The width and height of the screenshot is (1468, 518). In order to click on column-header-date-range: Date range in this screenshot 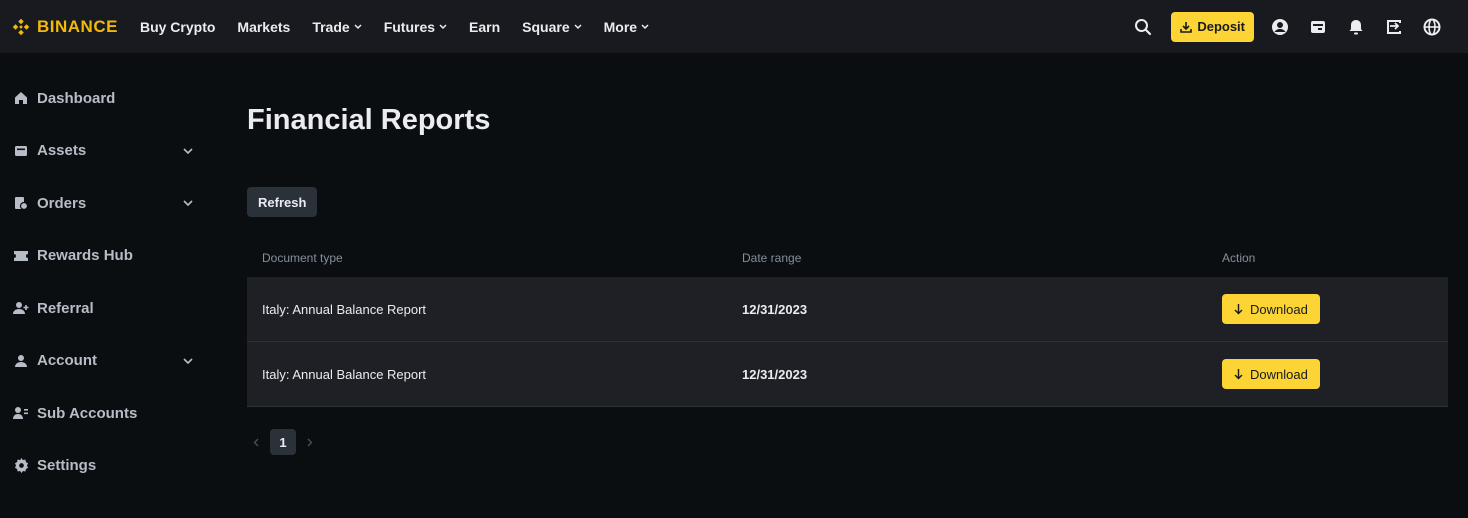, I will do `click(772, 257)`.